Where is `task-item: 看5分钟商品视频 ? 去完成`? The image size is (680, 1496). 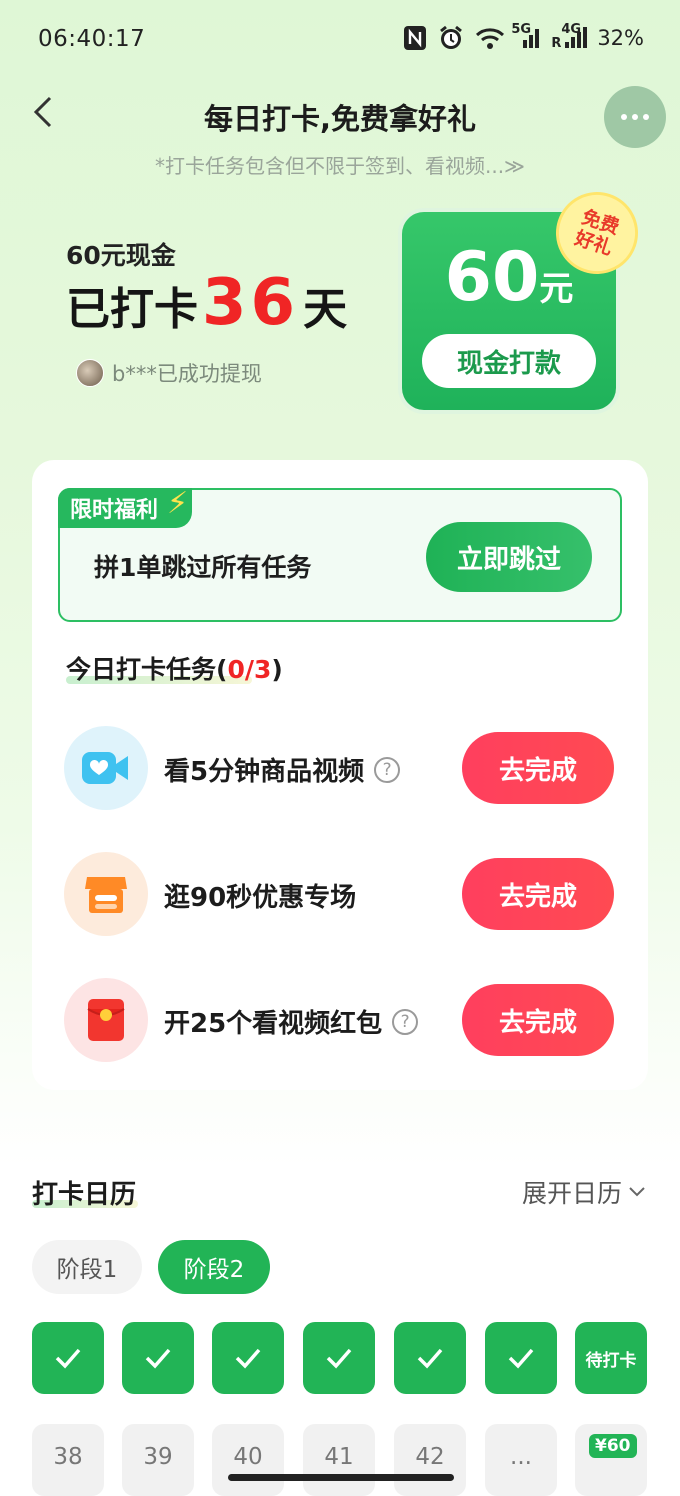
task-item: 看5分钟商品视频 ? 去完成 is located at coordinates (344, 769).